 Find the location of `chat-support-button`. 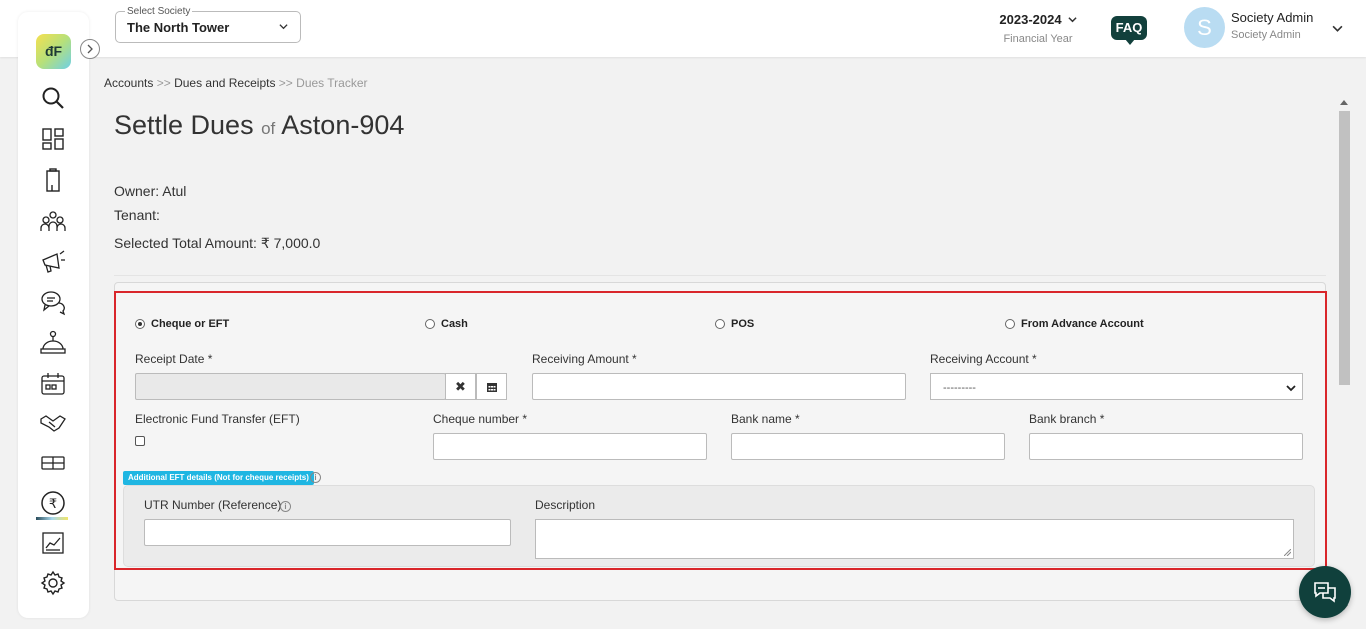

chat-support-button is located at coordinates (1325, 592).